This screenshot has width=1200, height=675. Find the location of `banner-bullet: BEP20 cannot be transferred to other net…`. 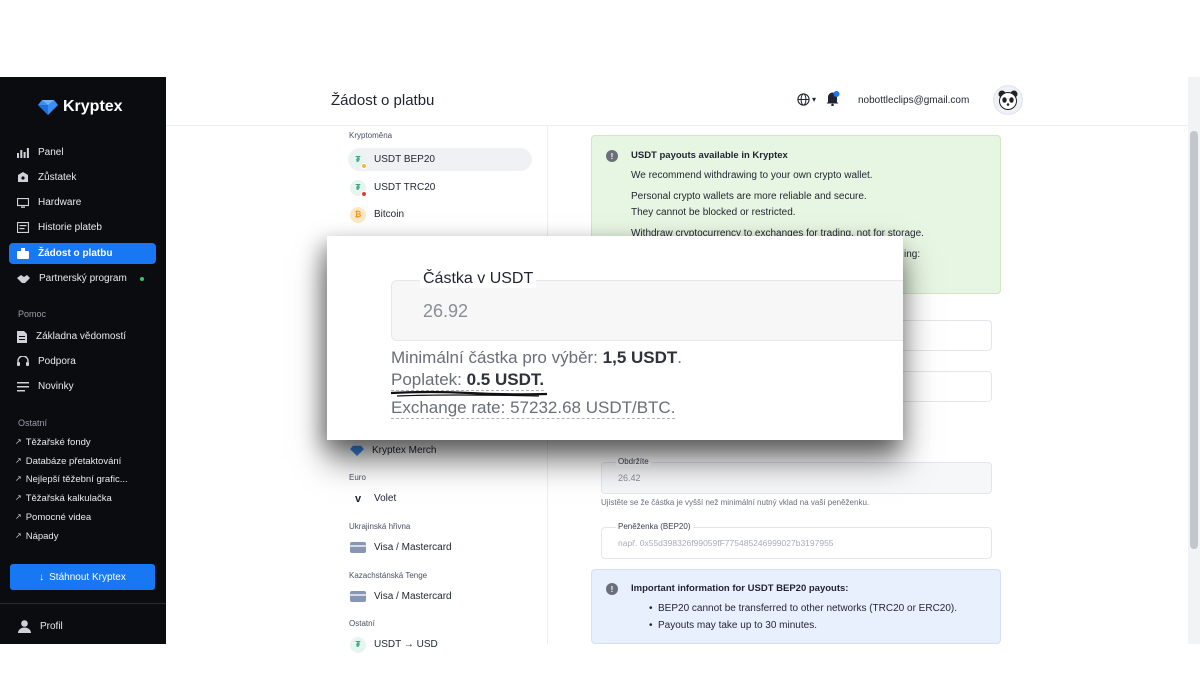

banner-bullet: BEP20 cannot be transferred to other net… is located at coordinates (803, 608).